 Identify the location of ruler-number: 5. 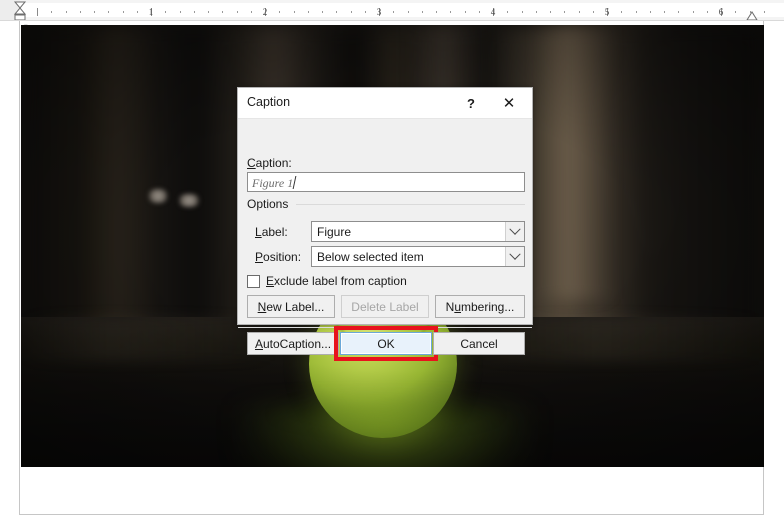
(607, 12).